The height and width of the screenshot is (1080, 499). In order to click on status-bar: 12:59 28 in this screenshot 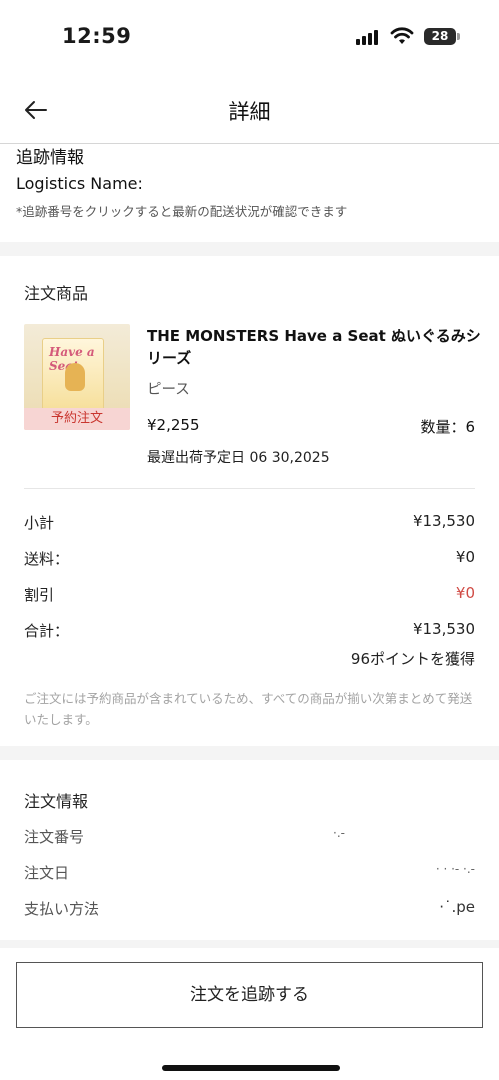, I will do `click(249, 37)`.